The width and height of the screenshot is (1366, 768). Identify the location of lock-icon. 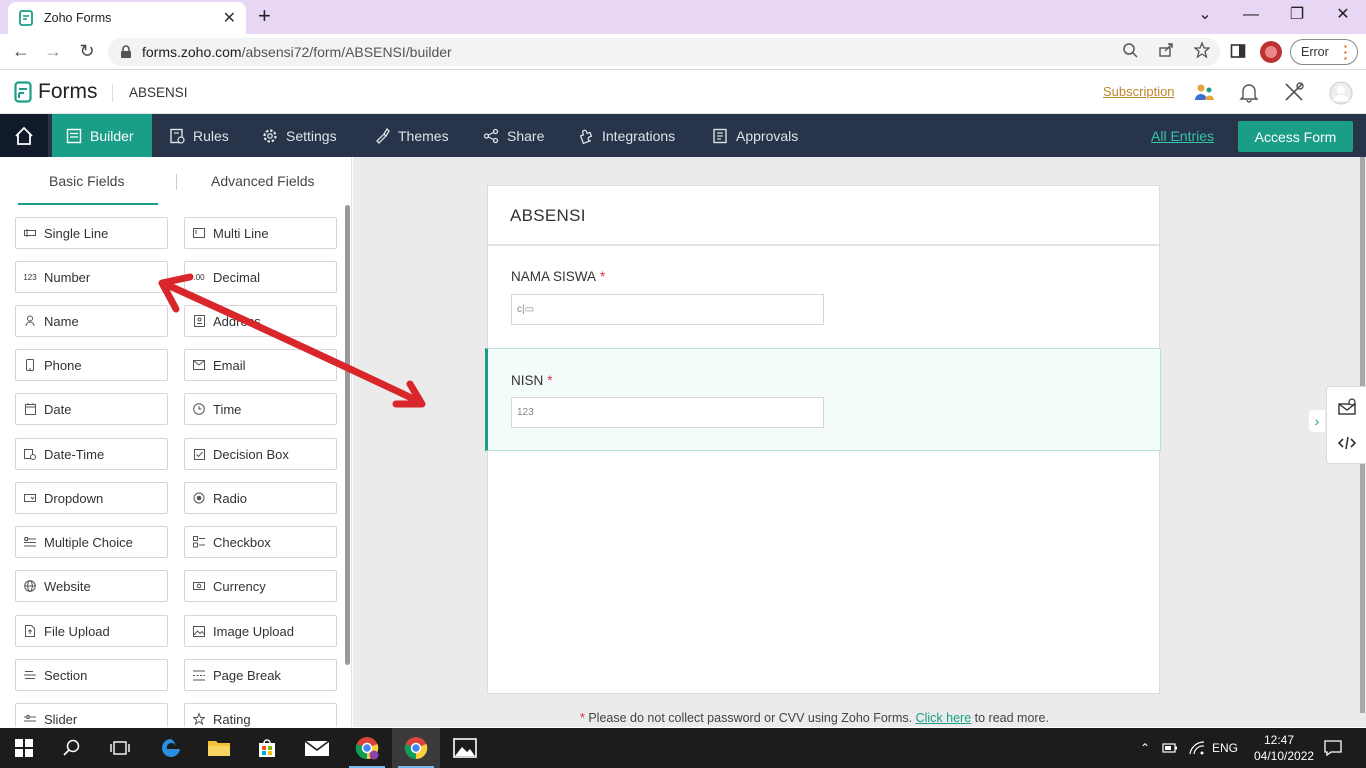
(126, 51).